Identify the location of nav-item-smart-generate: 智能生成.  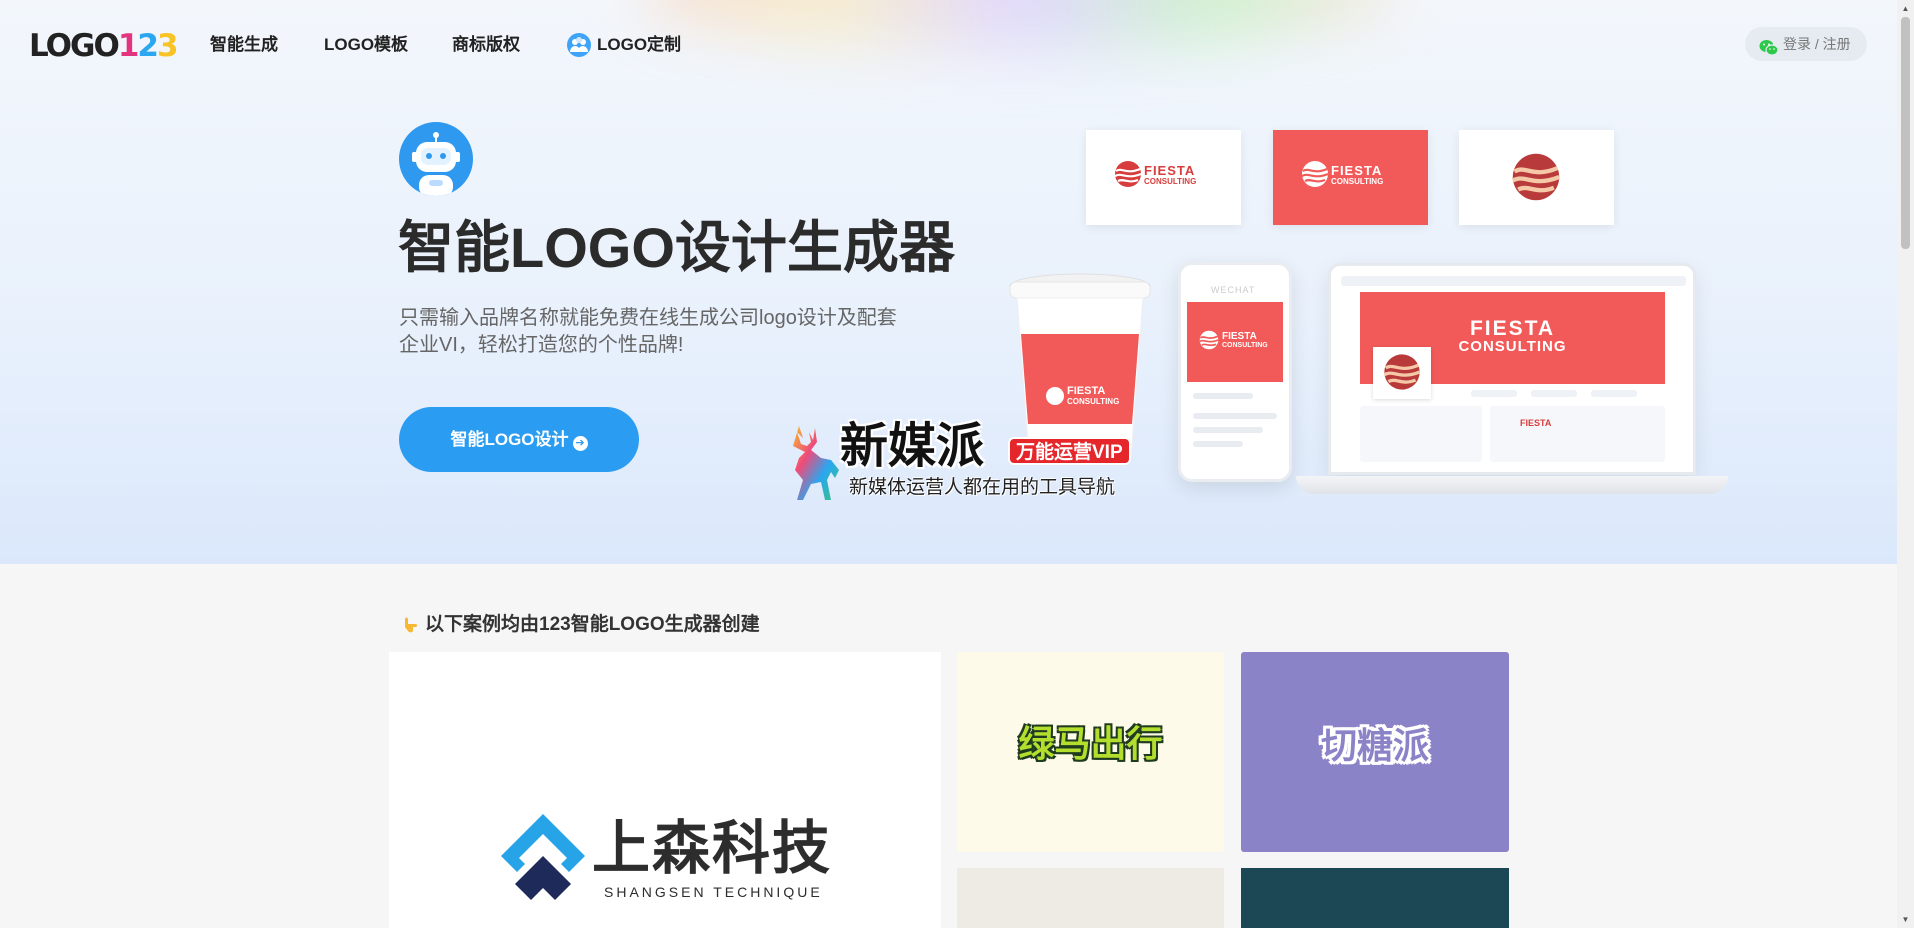
(244, 45).